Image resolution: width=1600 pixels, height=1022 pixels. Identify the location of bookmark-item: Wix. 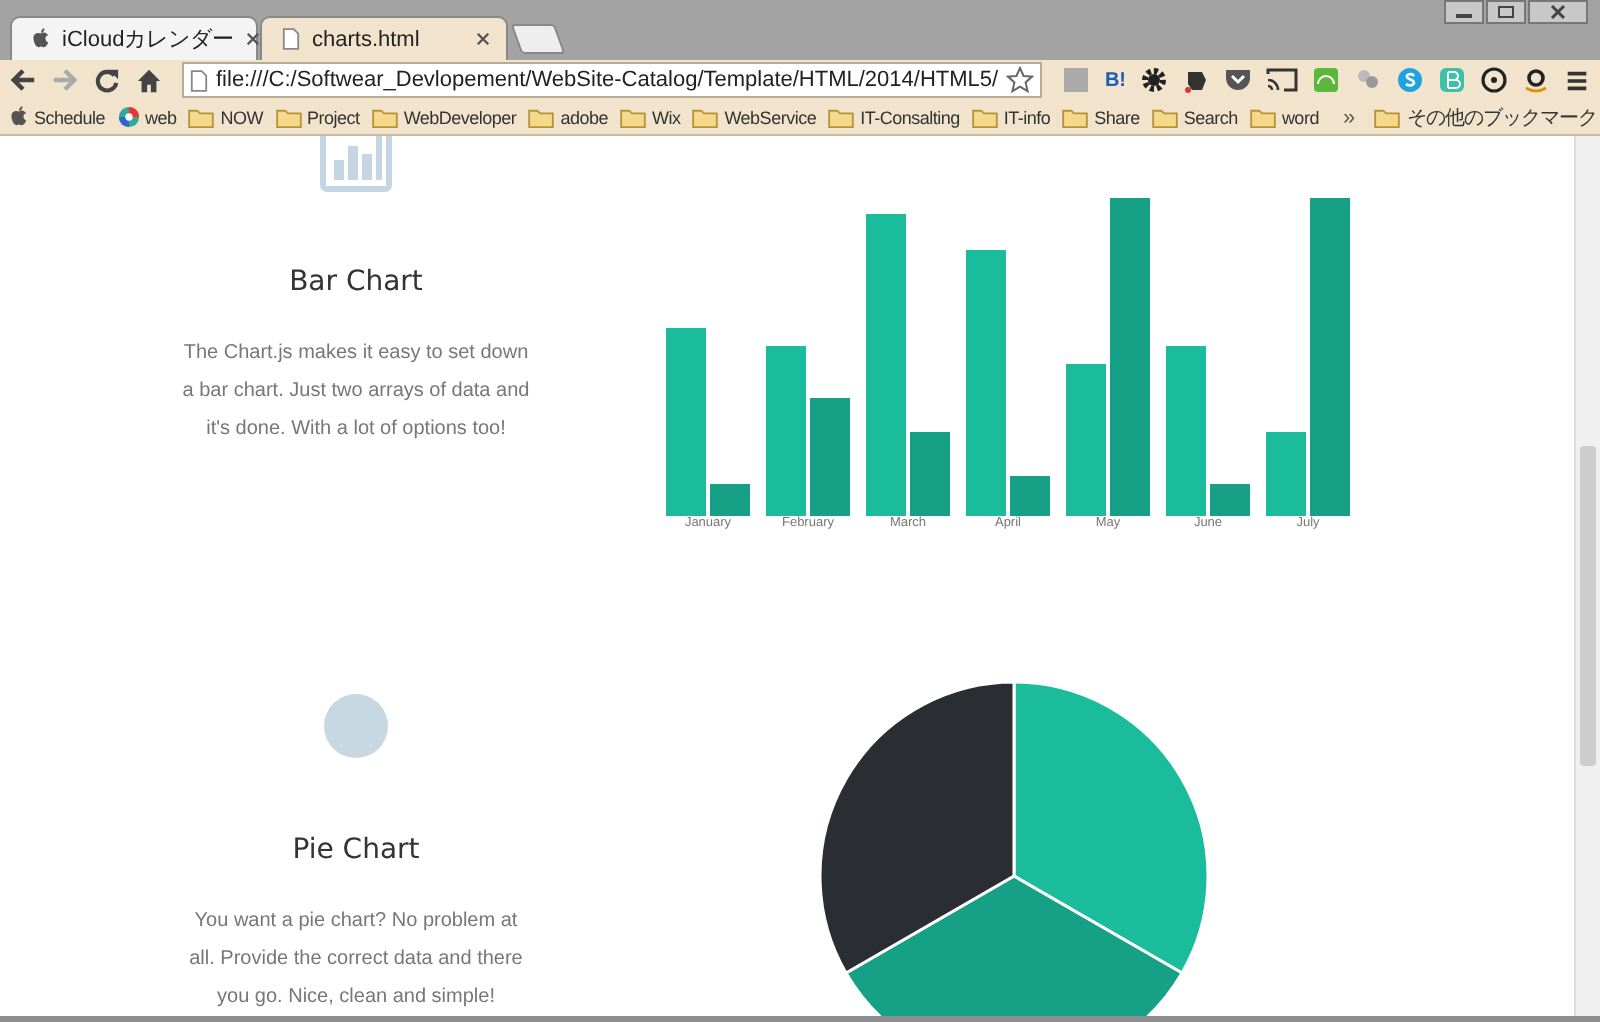
(650, 117).